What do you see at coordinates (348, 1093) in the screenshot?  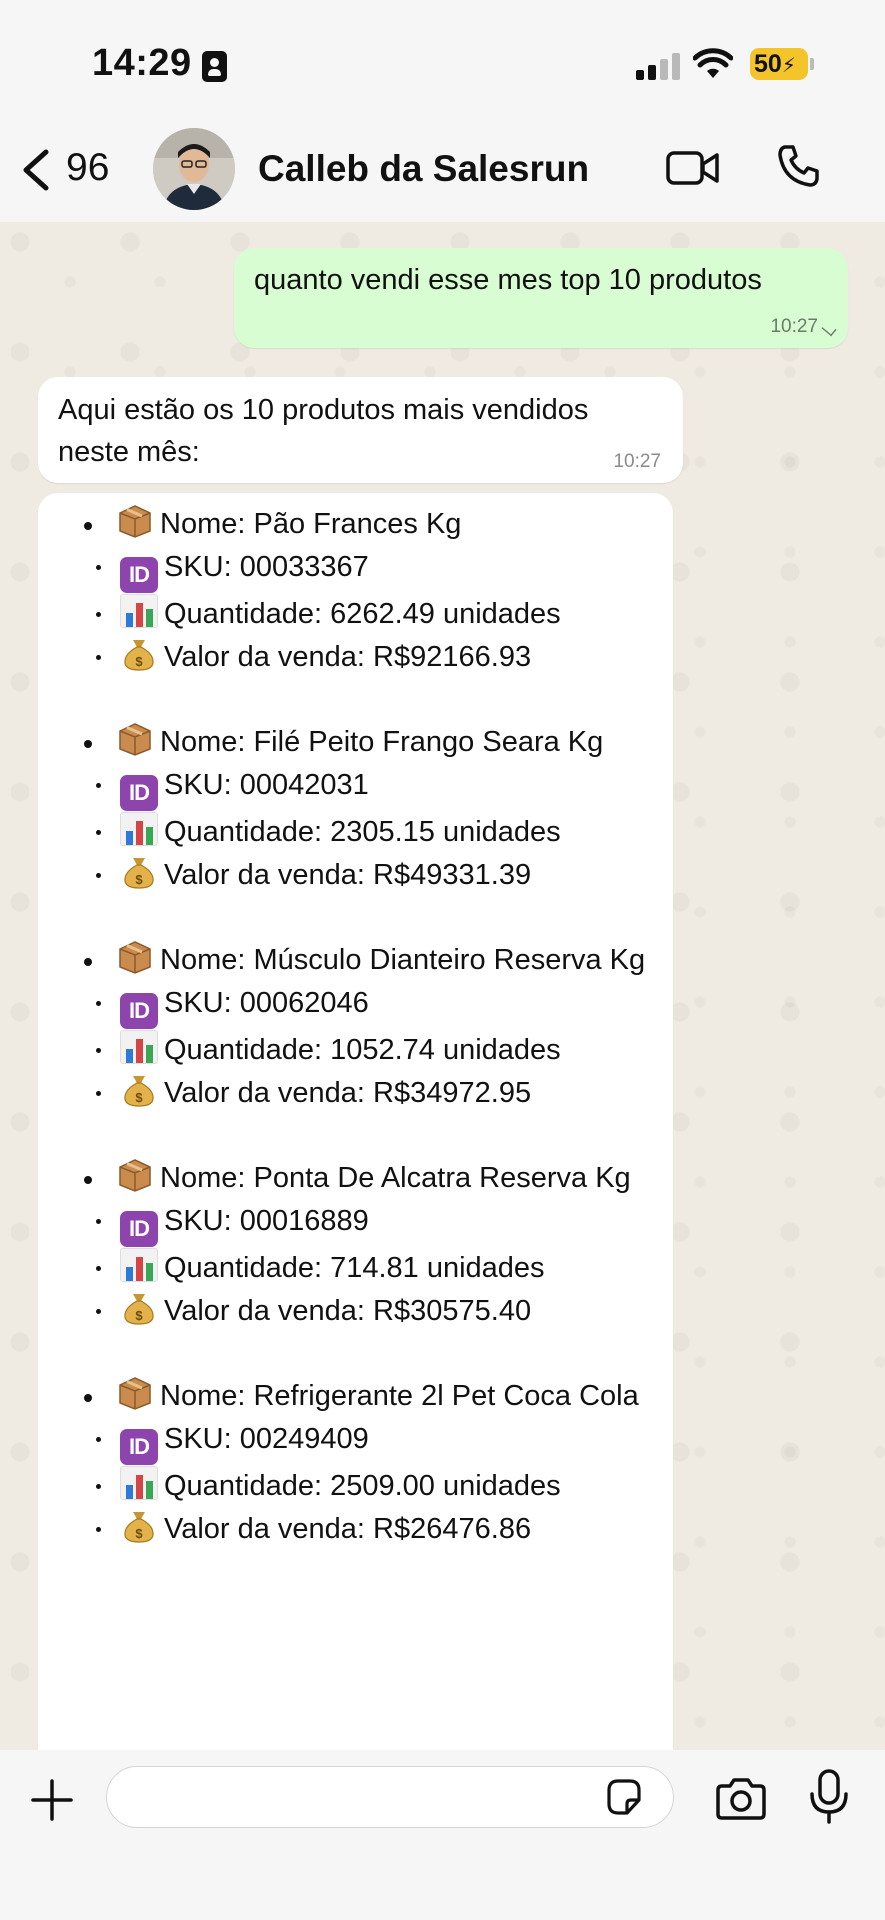 I see `product-value: Valor da venda: R$34972.95` at bounding box center [348, 1093].